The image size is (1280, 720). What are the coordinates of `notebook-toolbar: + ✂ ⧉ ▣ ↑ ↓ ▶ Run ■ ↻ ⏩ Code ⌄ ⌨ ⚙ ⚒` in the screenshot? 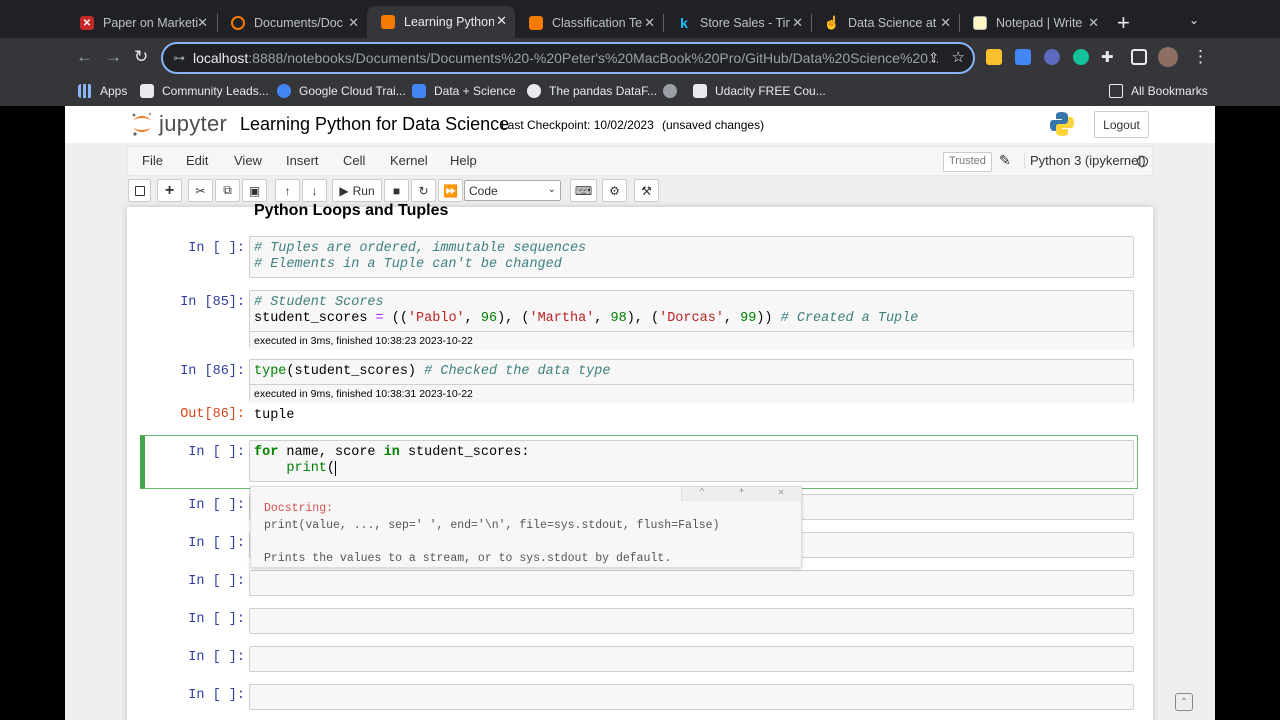 It's located at (640, 193).